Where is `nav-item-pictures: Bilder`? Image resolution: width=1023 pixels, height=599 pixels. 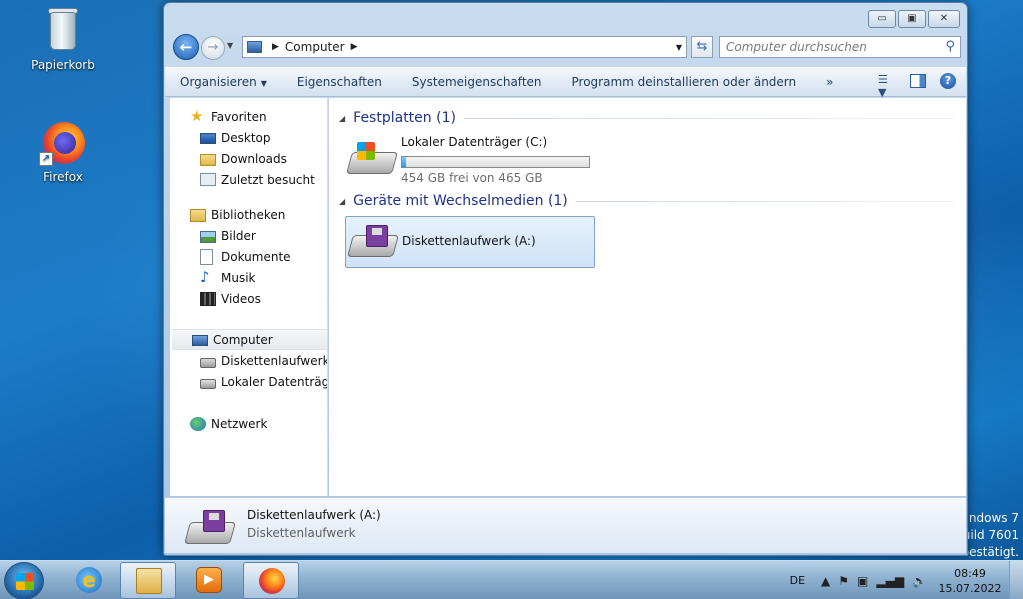
nav-item-pictures: Bilder is located at coordinates (248, 235).